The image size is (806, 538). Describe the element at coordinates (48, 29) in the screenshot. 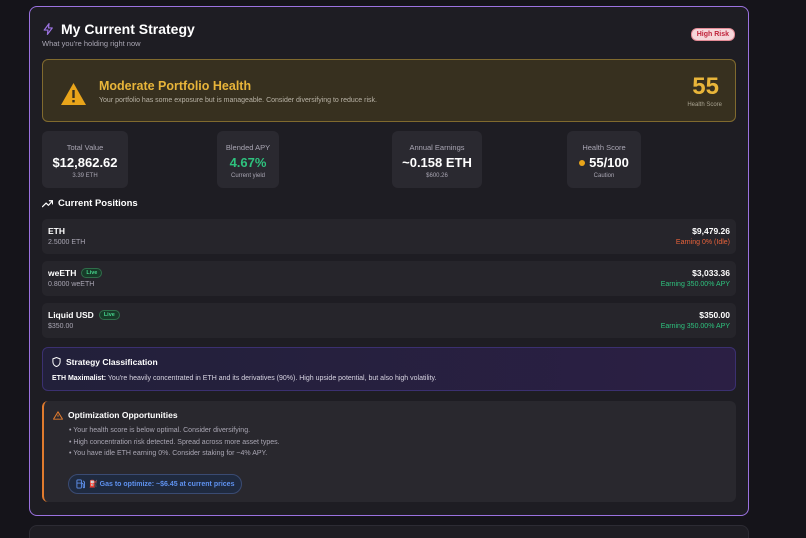

I see `lightning-icon` at that location.